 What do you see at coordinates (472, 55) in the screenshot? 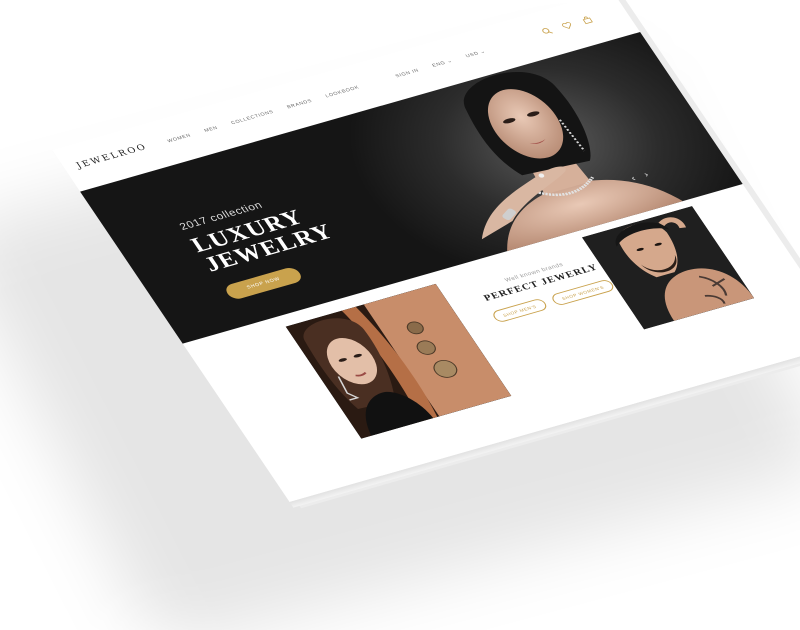
I see `language-label: USD` at bounding box center [472, 55].